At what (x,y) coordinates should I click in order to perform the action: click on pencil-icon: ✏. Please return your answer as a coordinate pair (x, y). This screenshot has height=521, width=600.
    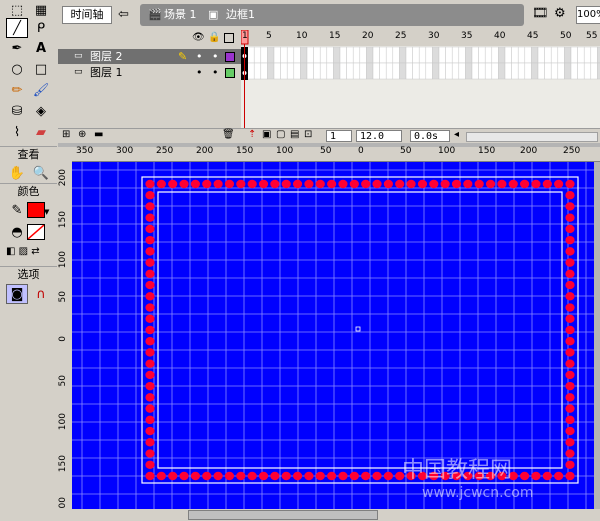
    Looking at the image, I should click on (17, 90).